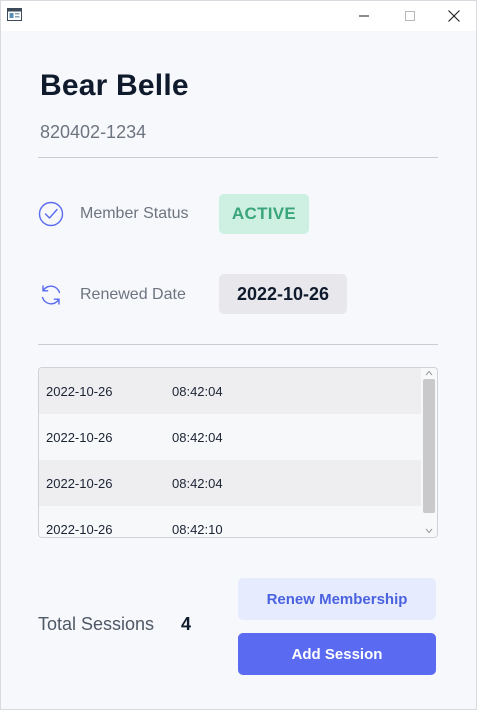 The width and height of the screenshot is (477, 710). I want to click on minimize-icon, so click(364, 16).